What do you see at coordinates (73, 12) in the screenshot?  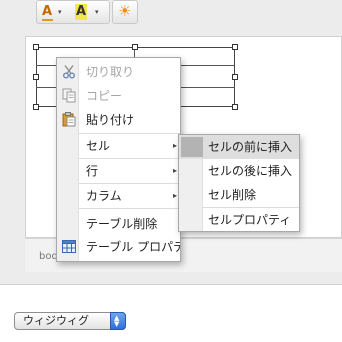 I see `text-color-buttons: A ▾ A ▾` at bounding box center [73, 12].